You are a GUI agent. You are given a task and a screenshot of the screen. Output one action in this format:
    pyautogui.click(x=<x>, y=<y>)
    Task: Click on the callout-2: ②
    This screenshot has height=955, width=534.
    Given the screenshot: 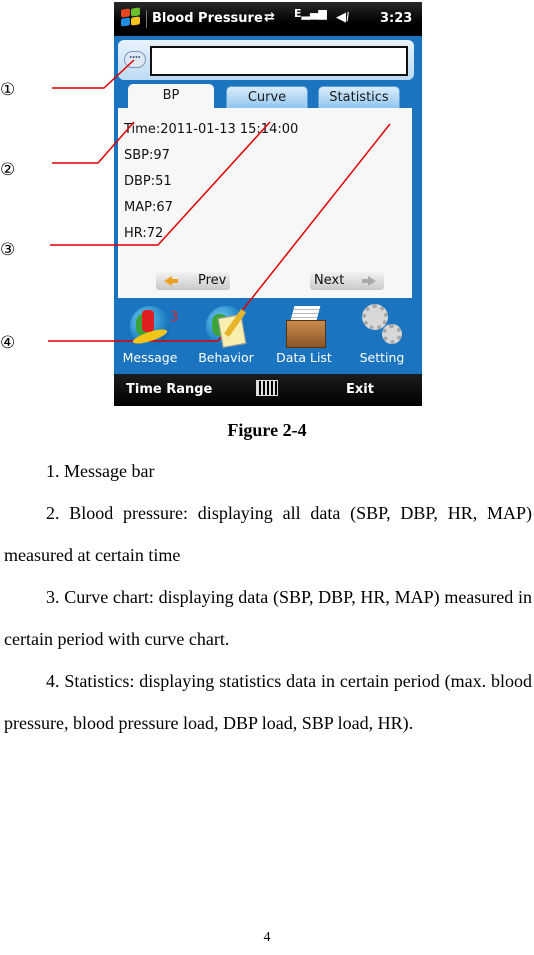 What is the action you would take?
    pyautogui.click(x=8, y=170)
    